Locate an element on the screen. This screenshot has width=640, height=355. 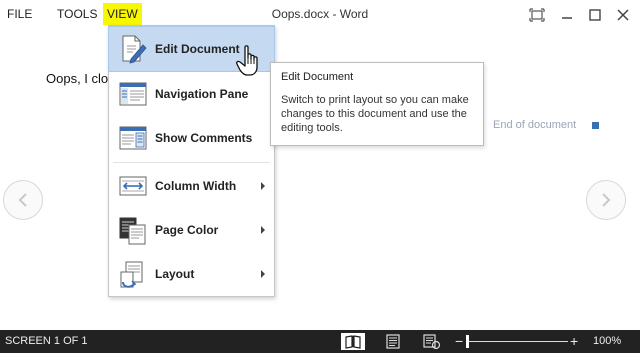
close-icon is located at coordinates (623, 15).